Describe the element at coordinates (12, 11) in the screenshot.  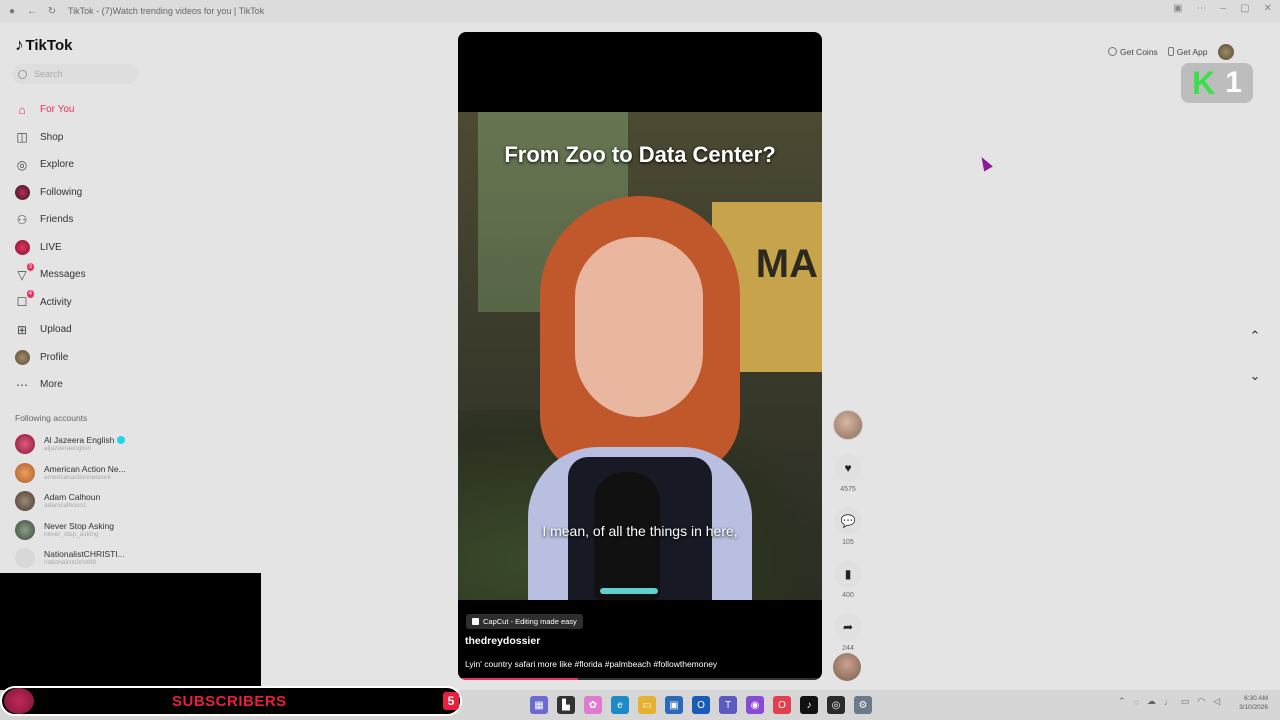
I see `browser-icon: ●` at that location.